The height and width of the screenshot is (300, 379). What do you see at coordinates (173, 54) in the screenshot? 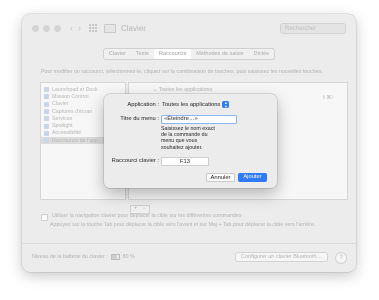
I see `tab-raccourcis: Raccourcis` at bounding box center [173, 54].